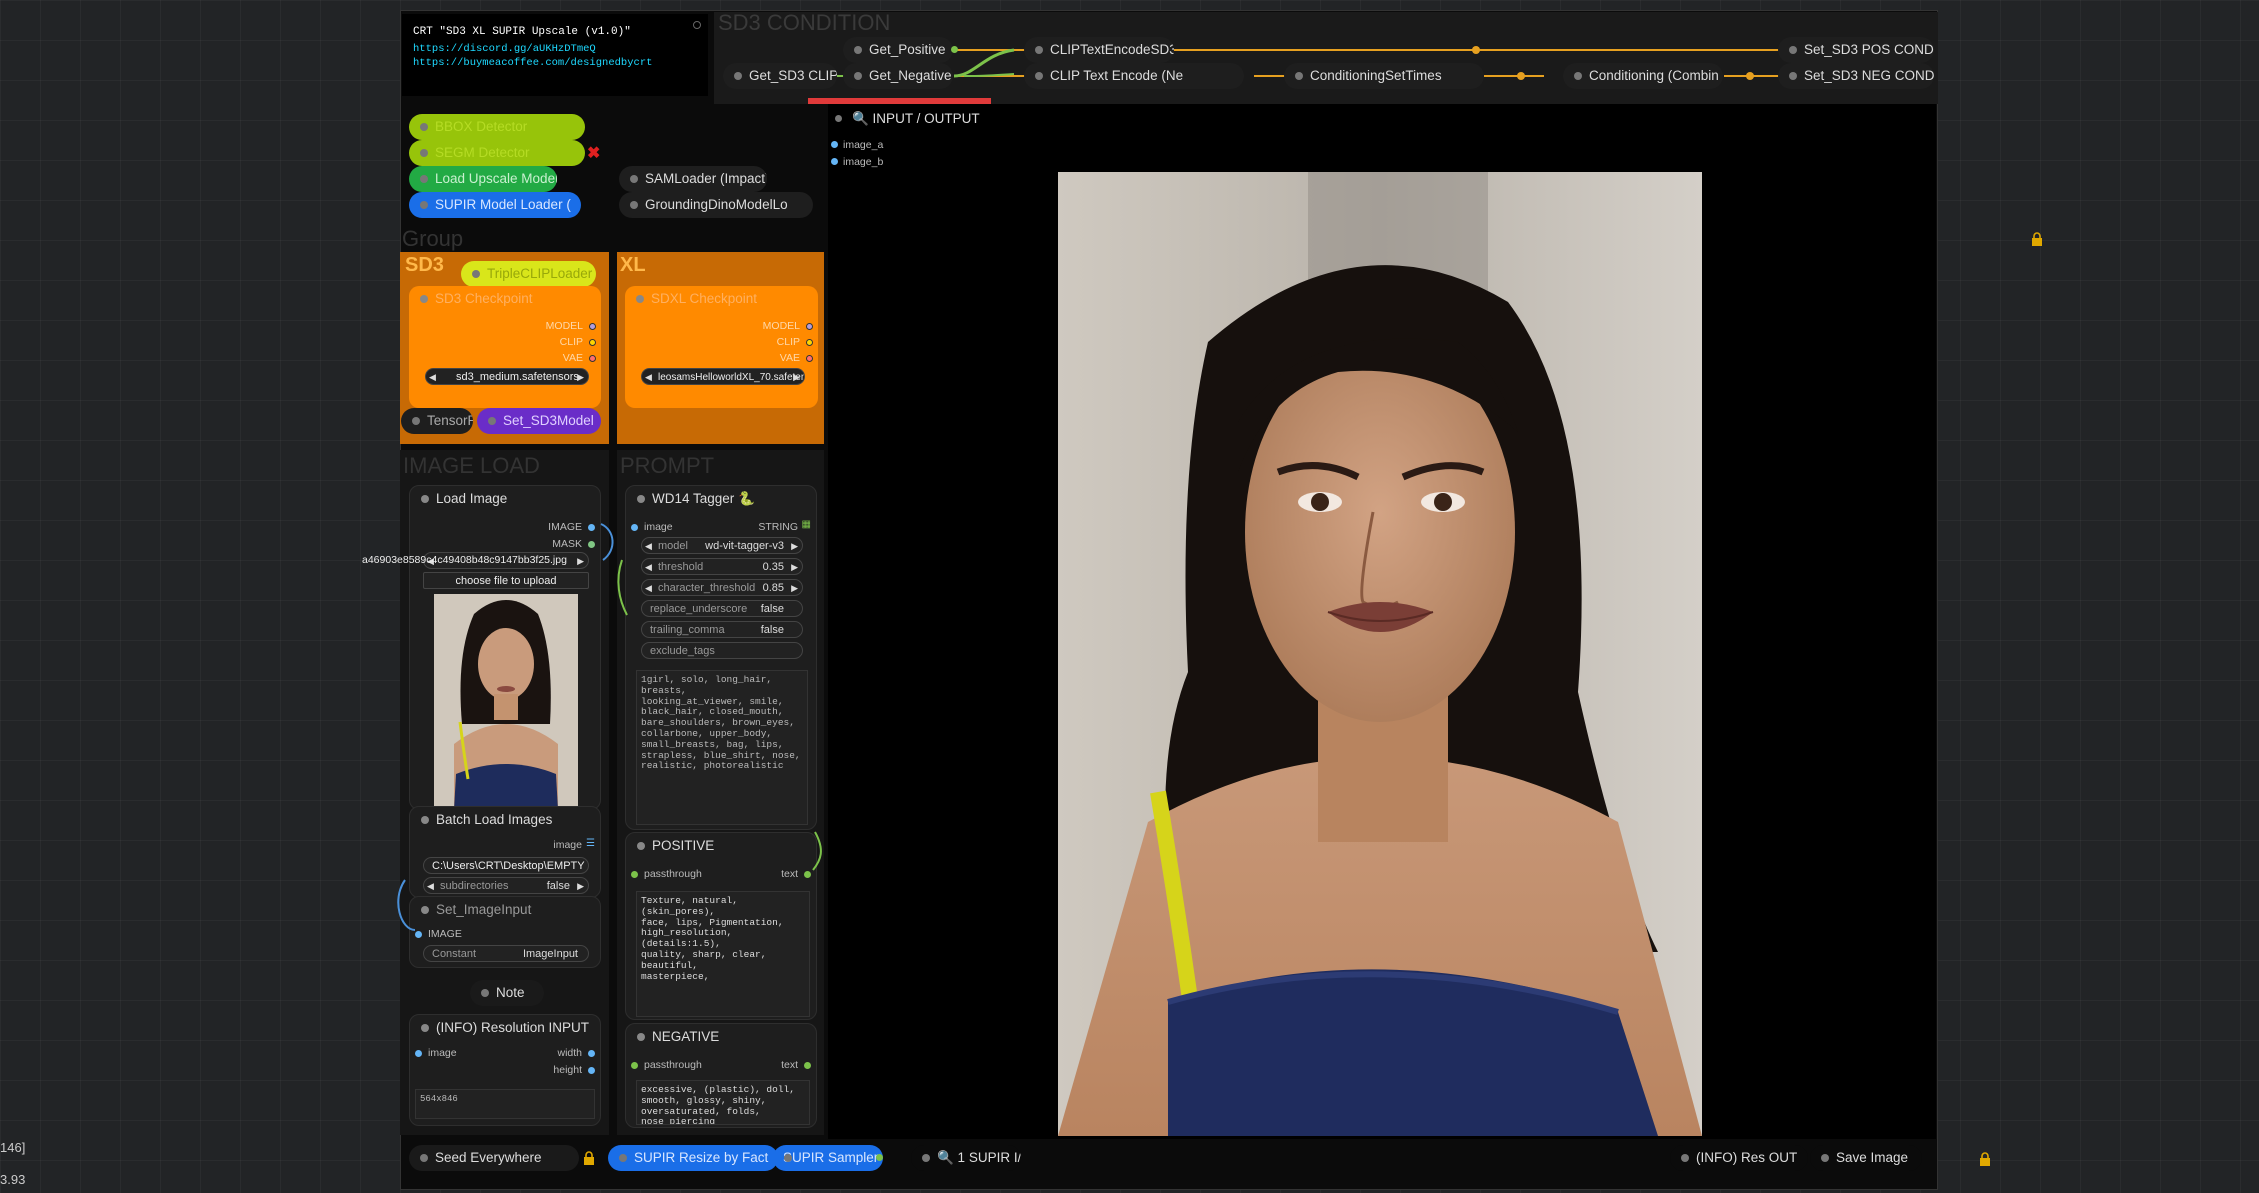  What do you see at coordinates (471, 465) in the screenshot?
I see `image-load-group-title: IMAGE LOAD` at bounding box center [471, 465].